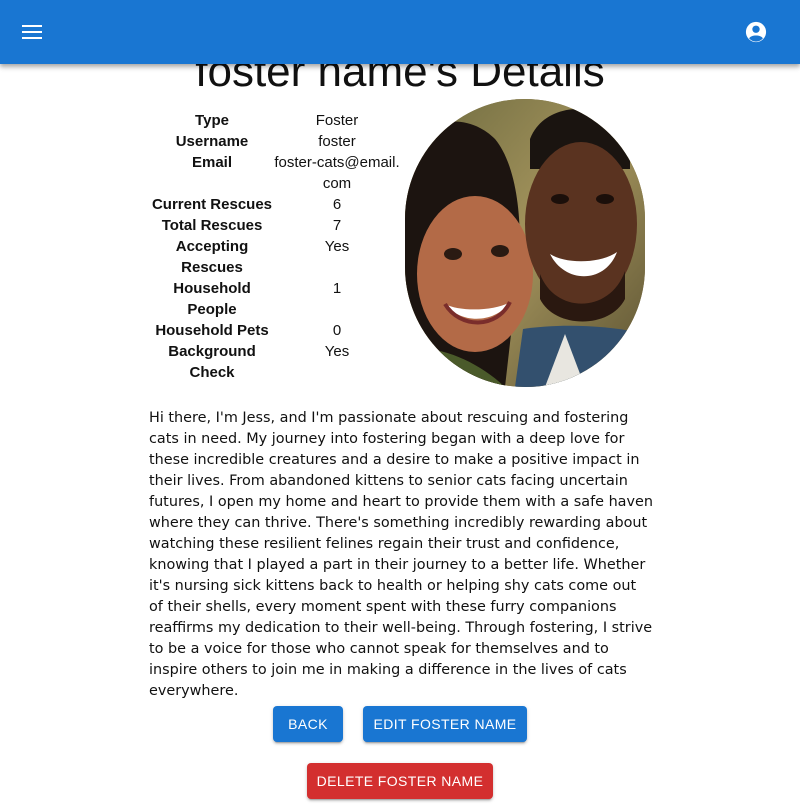  I want to click on detail-value: 6, so click(337, 204).